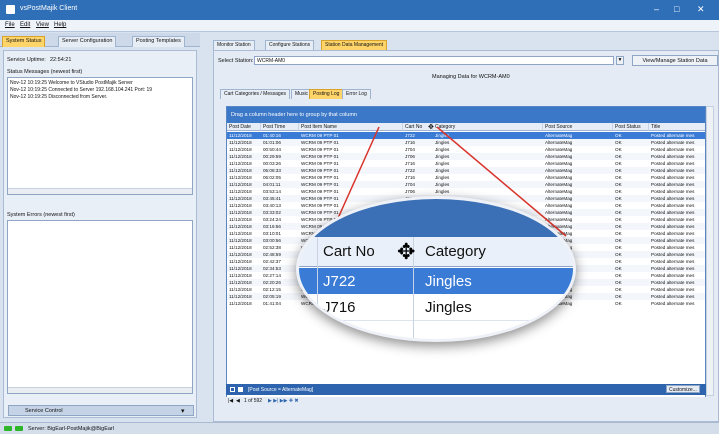  I want to click on menu-edit: Edit, so click(25, 25).